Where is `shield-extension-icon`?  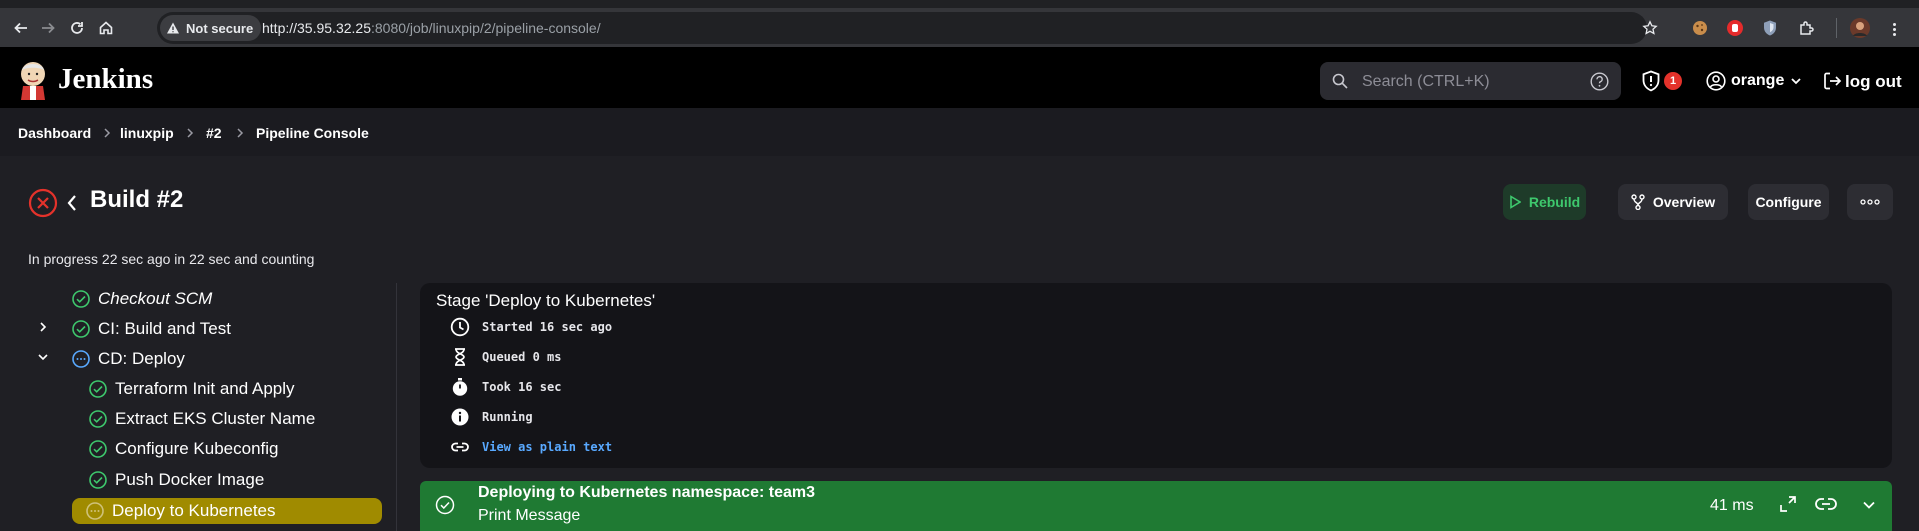
shield-extension-icon is located at coordinates (1770, 28).